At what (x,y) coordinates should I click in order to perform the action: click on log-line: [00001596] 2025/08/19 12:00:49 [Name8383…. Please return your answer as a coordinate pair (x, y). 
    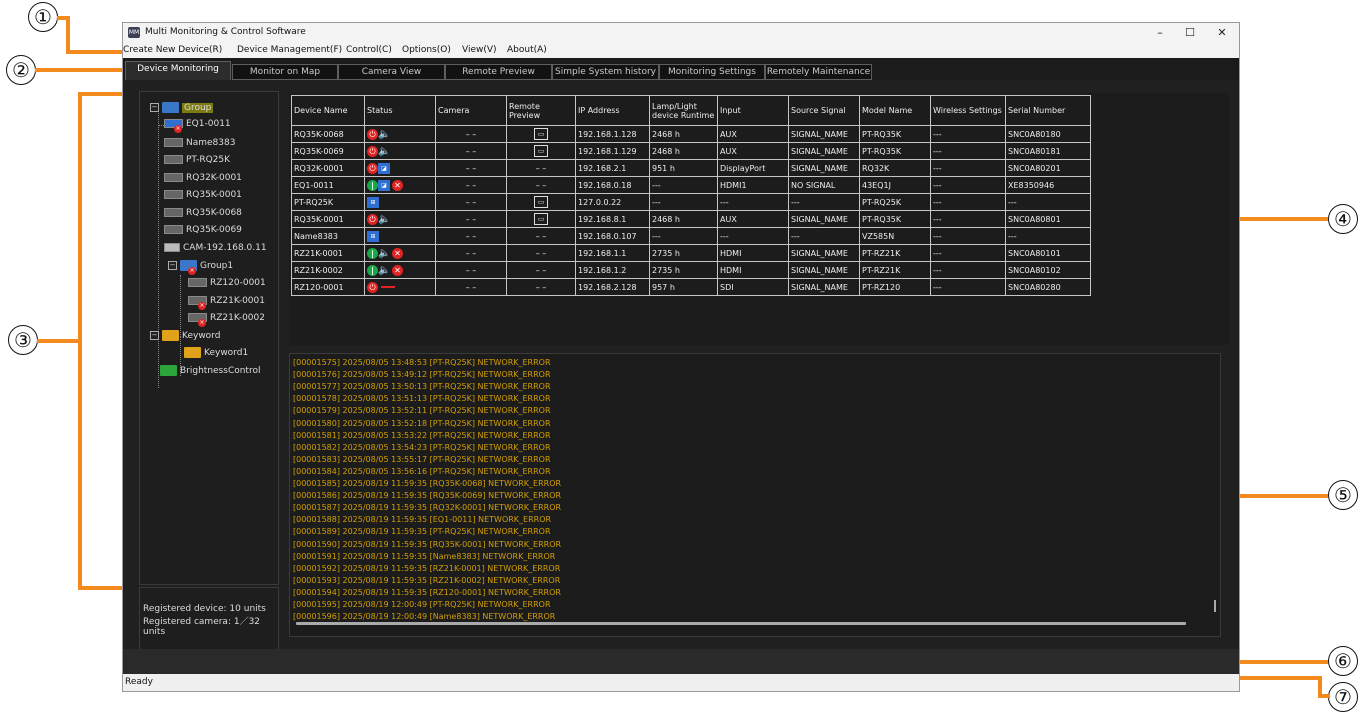
    Looking at the image, I should click on (424, 617).